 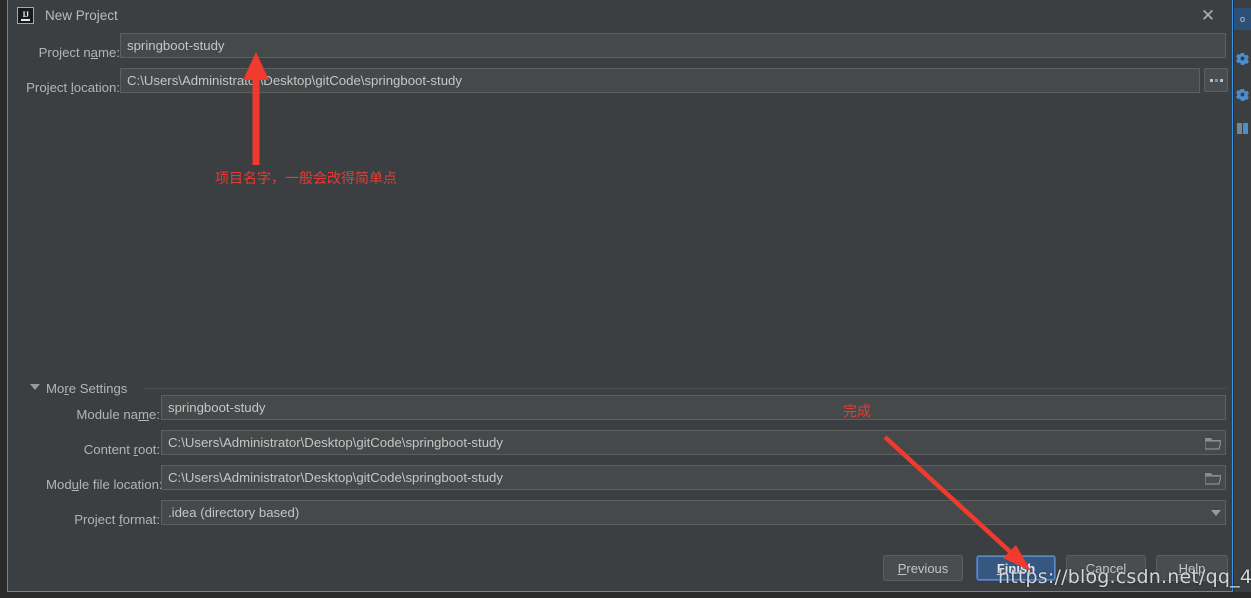 I want to click on desktop-gutter-bottom, so click(x=625, y=595).